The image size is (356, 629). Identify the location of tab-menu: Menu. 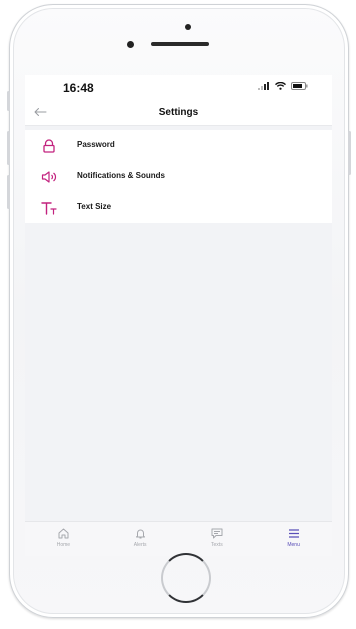
(293, 539).